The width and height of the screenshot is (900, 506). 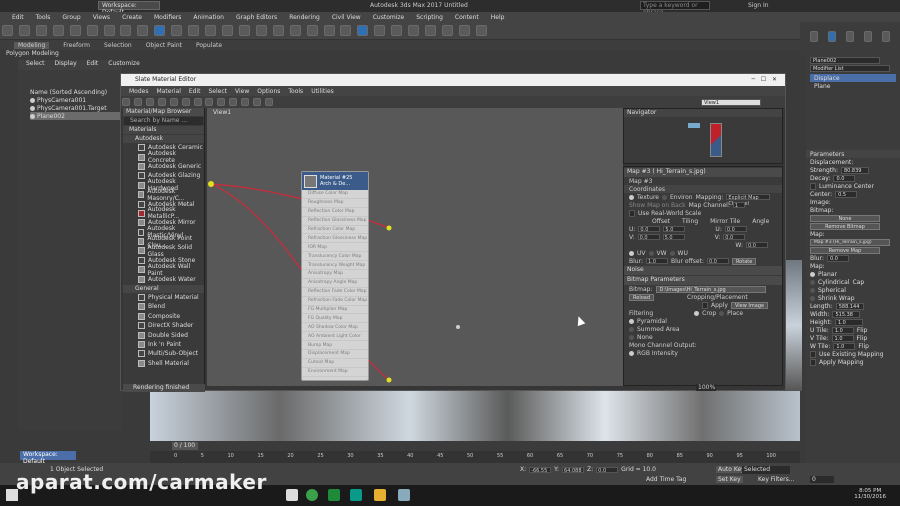 I want to click on flip-v: Flip, so click(x=862, y=338).